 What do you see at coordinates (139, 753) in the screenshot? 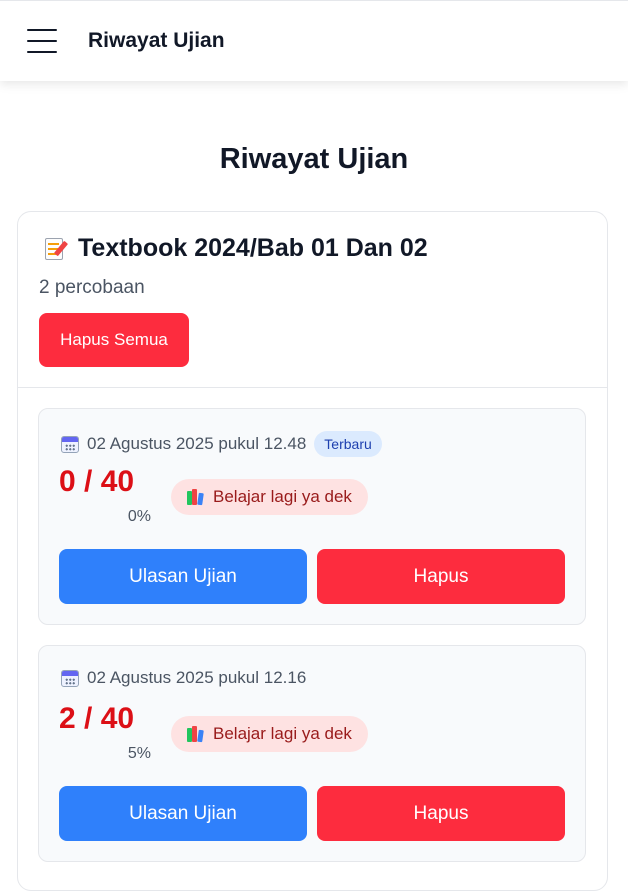
I see `attempt-percent: 5%` at bounding box center [139, 753].